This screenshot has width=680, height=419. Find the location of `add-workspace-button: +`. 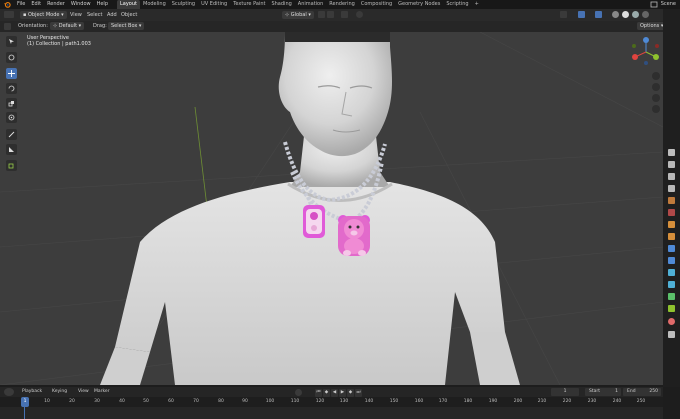

add-workspace-button: + is located at coordinates (477, 4).